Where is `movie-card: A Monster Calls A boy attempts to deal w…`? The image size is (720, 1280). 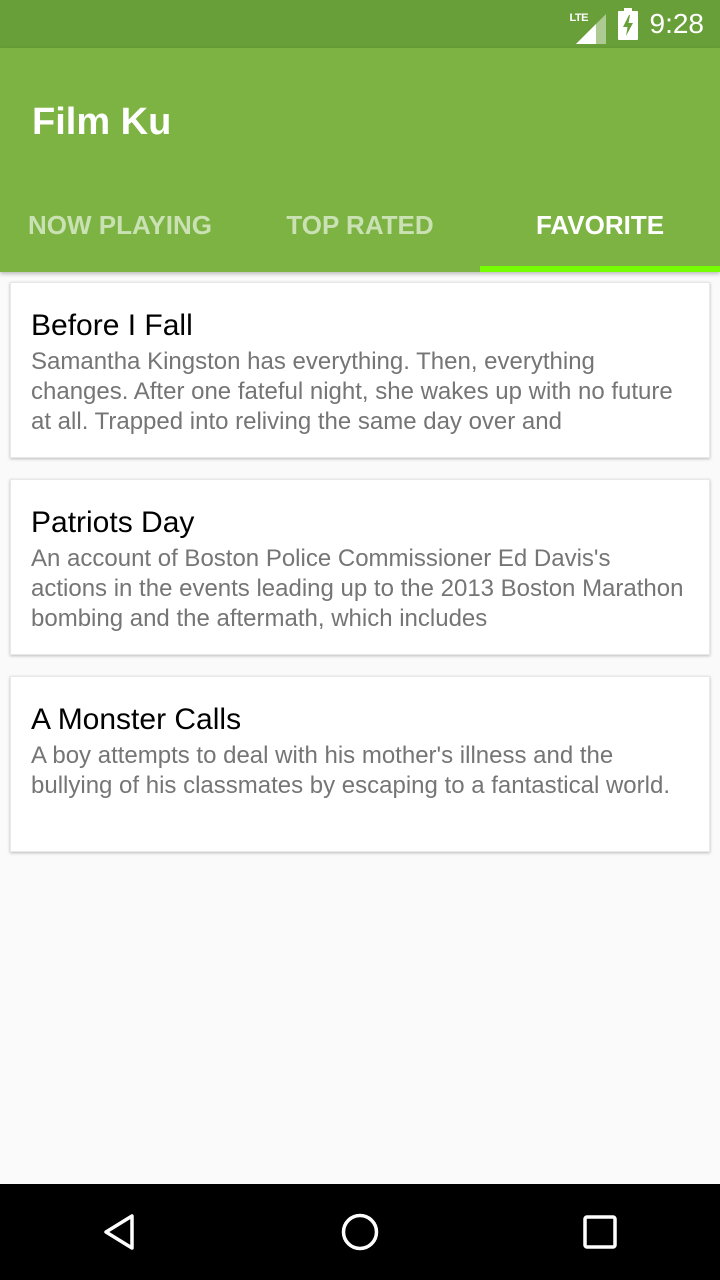 movie-card: A Monster Calls A boy attempts to deal w… is located at coordinates (360, 764).